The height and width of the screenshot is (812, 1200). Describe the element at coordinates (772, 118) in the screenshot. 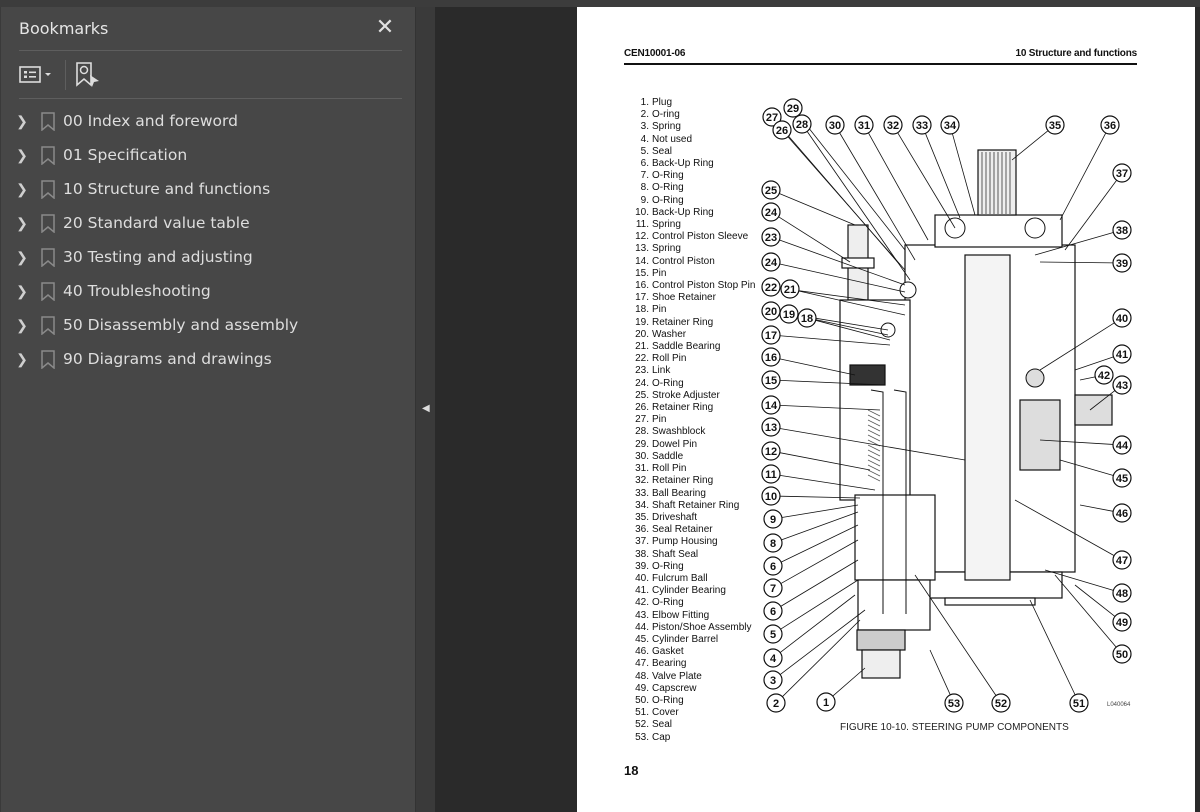

I see `callout-number: 27` at that location.